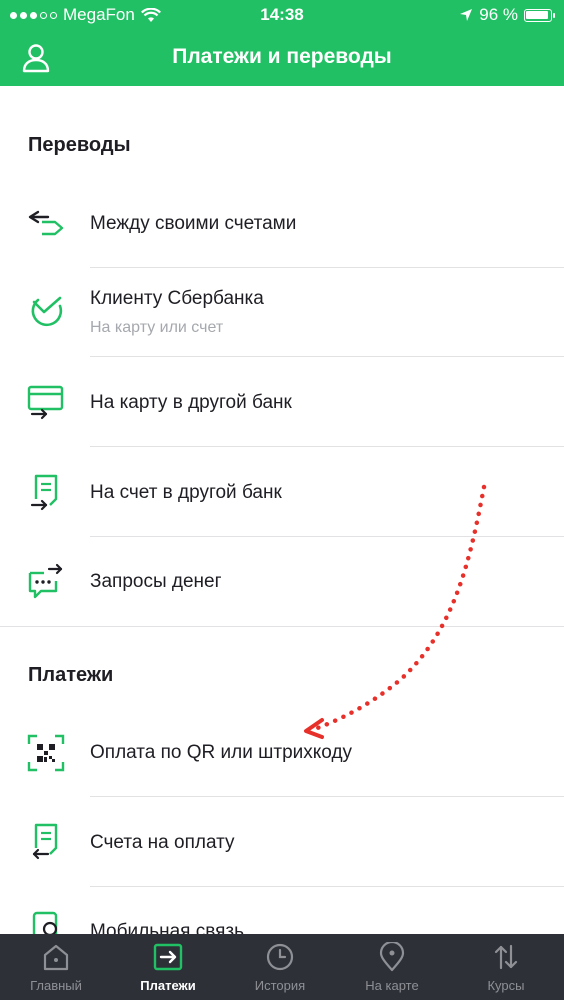  I want to click on phone-icon, so click(45, 922).